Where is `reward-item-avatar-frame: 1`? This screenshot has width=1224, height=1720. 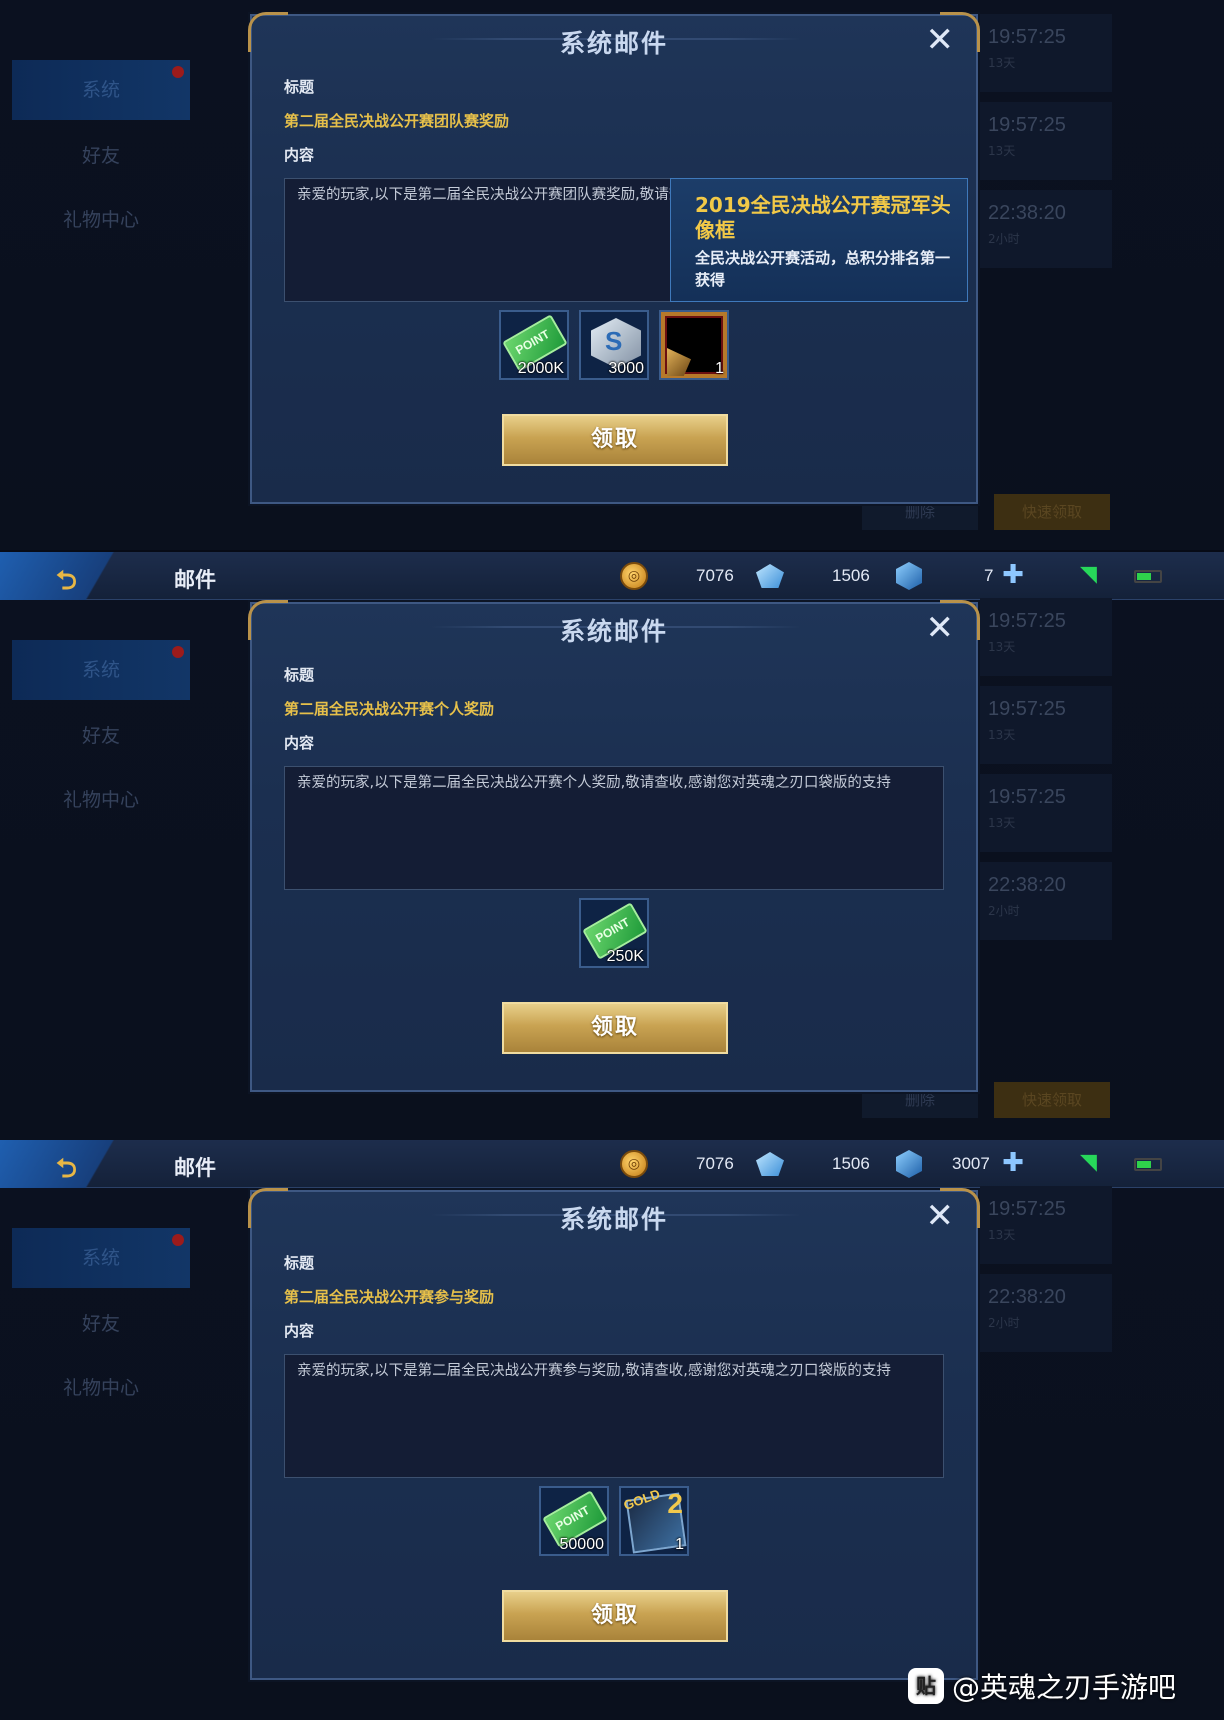
reward-item-avatar-frame: 1 is located at coordinates (694, 345).